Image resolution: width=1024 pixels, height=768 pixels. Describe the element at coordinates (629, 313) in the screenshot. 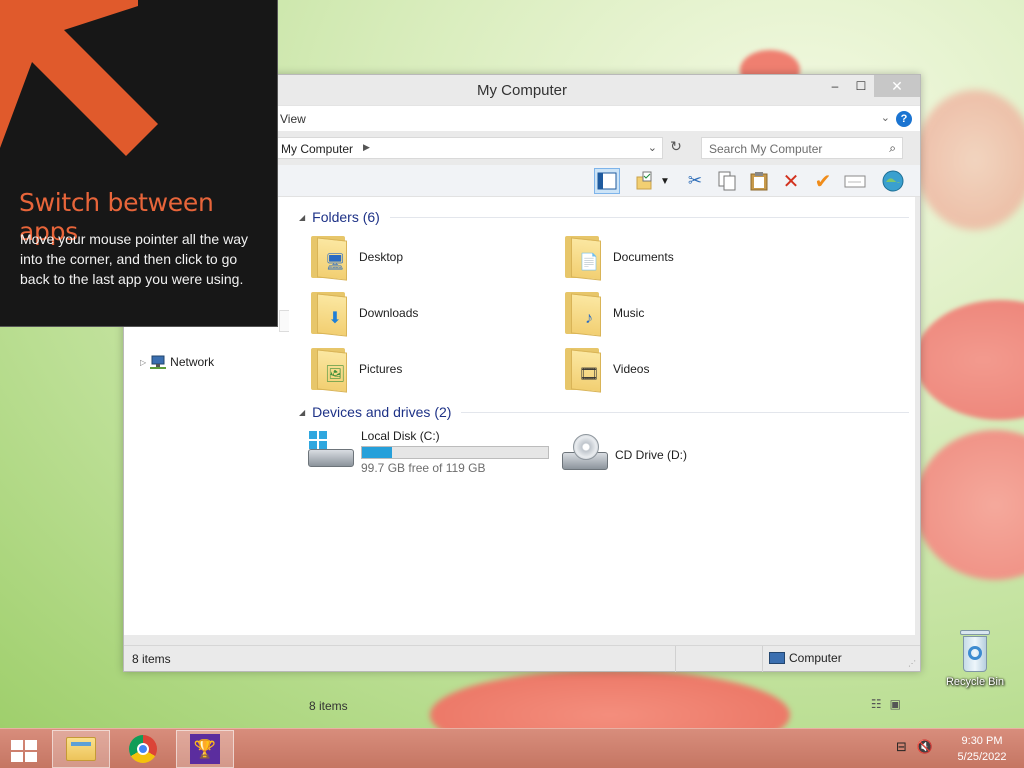

I see `folder-label: Music` at that location.